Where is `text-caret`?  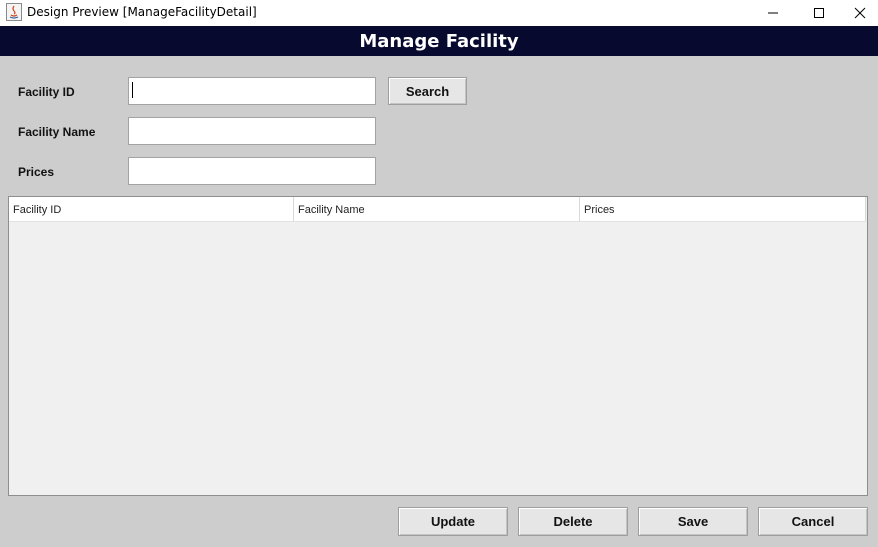 text-caret is located at coordinates (132, 90).